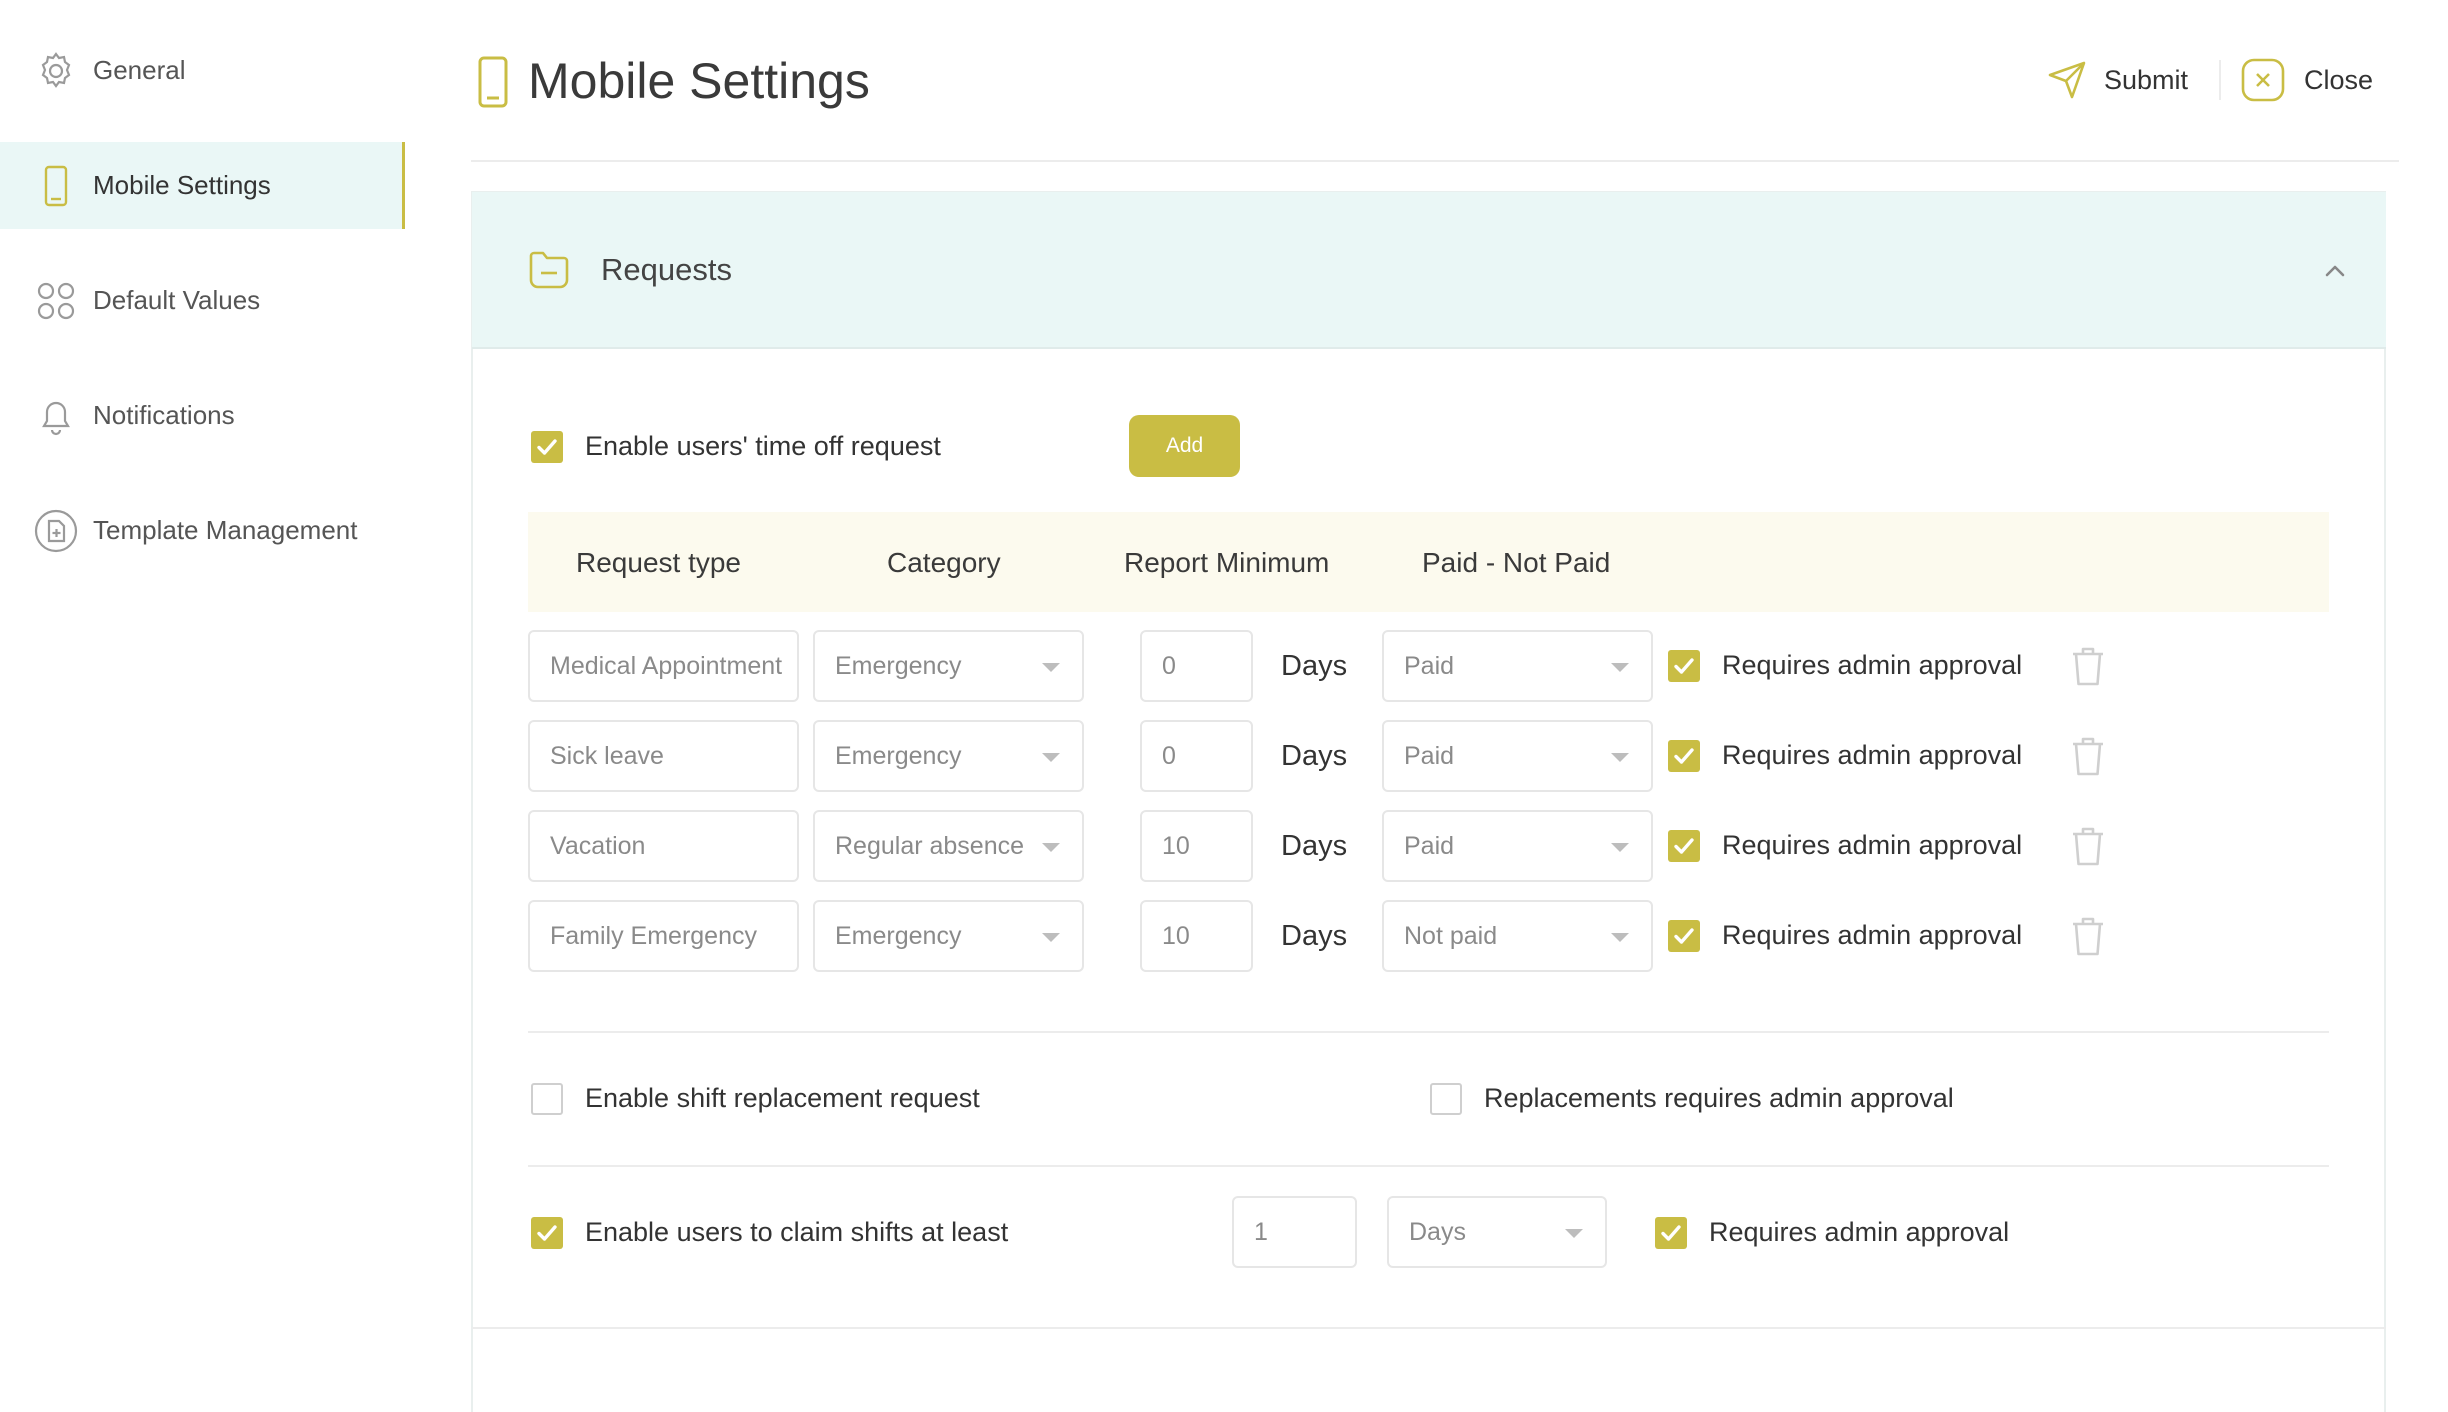 The image size is (2448, 1412). What do you see at coordinates (663, 756) in the screenshot?
I see `request-type-input: Sick leave` at bounding box center [663, 756].